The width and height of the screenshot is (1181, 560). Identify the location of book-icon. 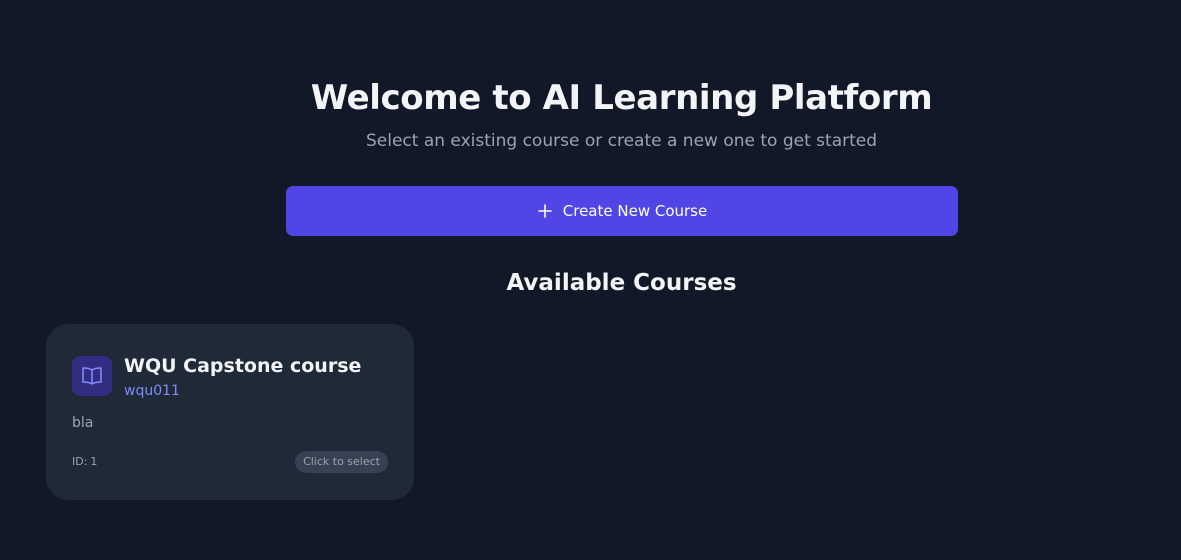
(92, 376).